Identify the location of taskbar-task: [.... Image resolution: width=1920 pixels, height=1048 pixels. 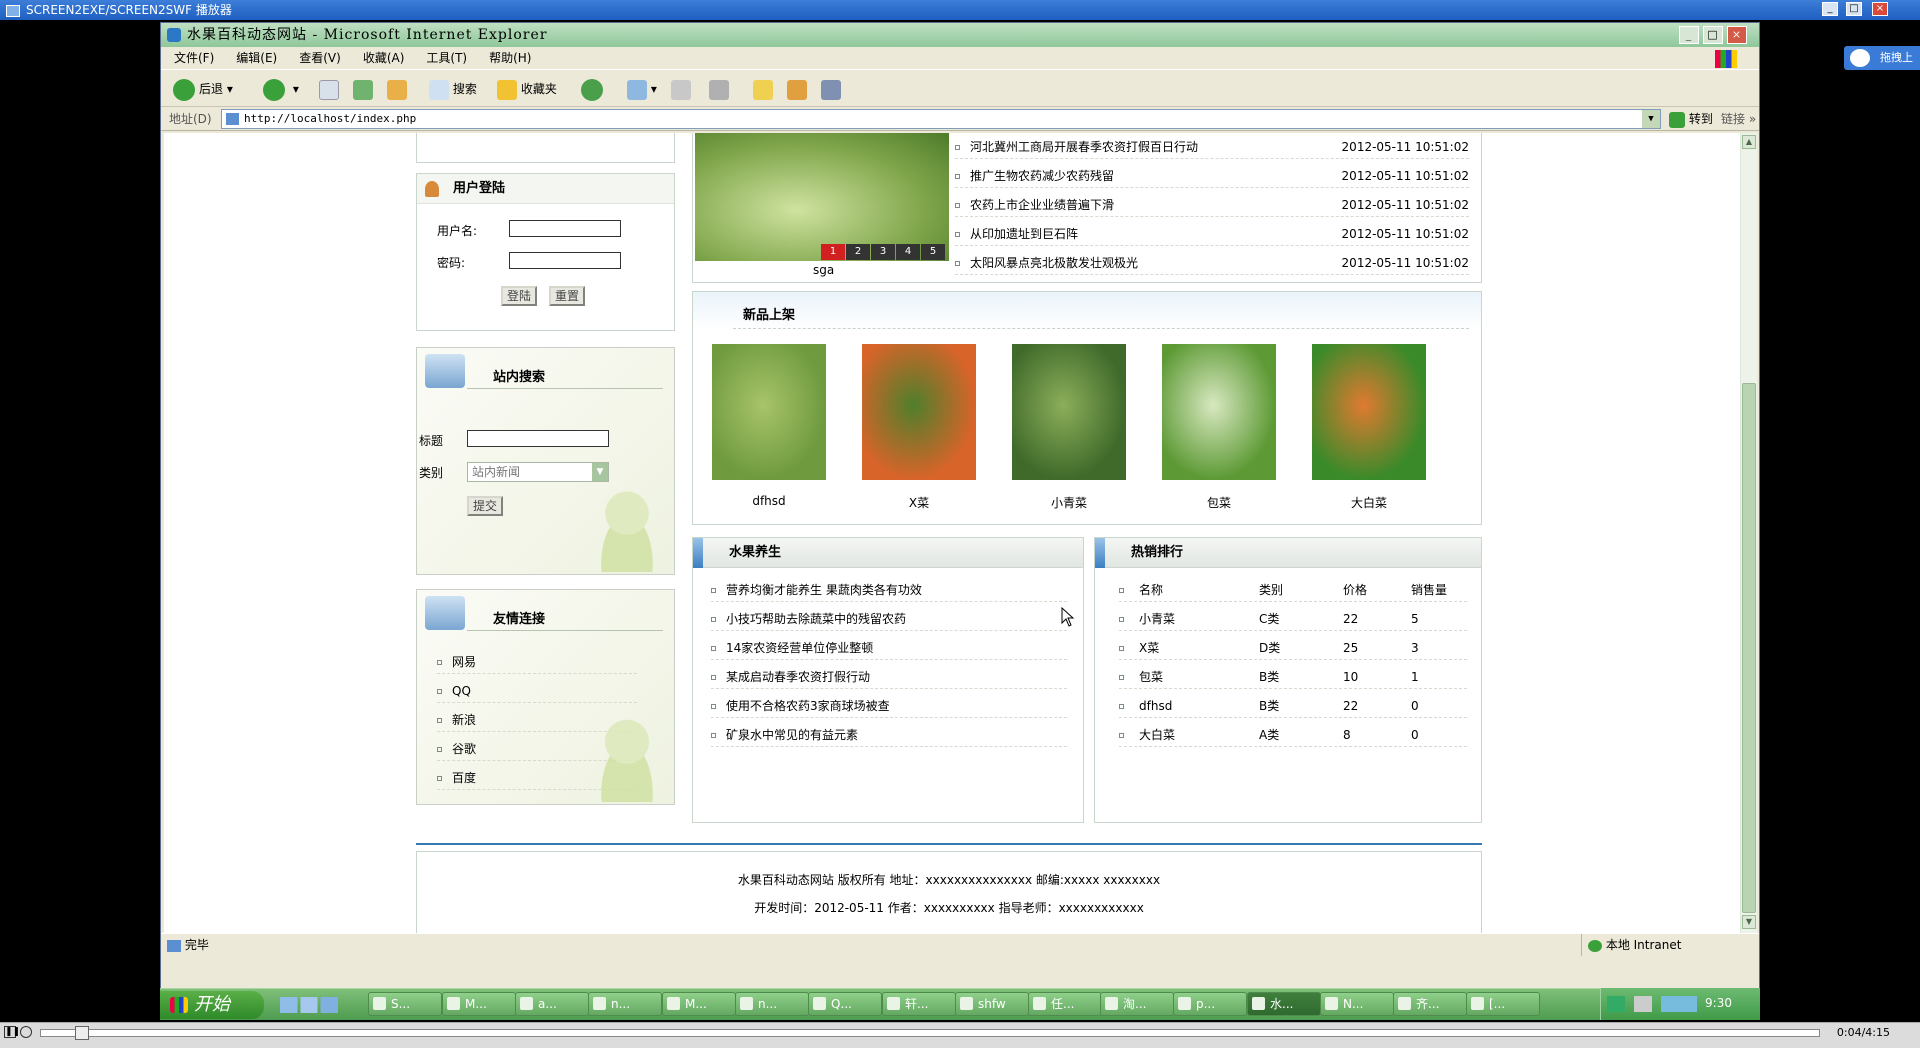
(1503, 1004).